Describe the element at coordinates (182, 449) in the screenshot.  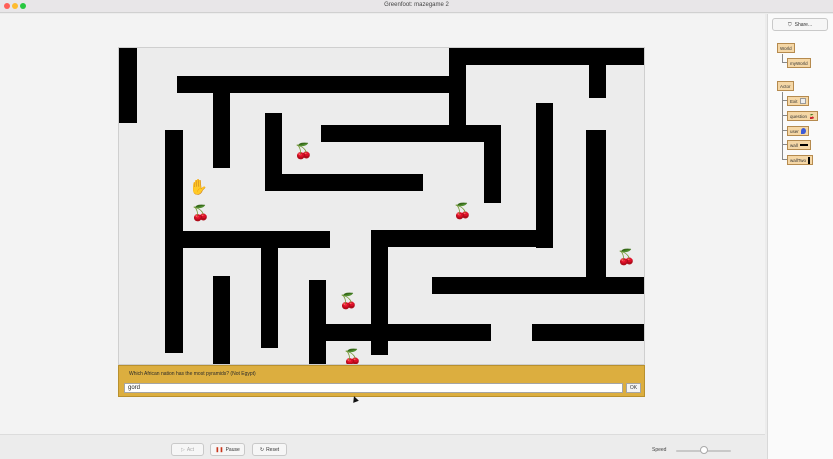
I see `step-icon: ▷` at that location.